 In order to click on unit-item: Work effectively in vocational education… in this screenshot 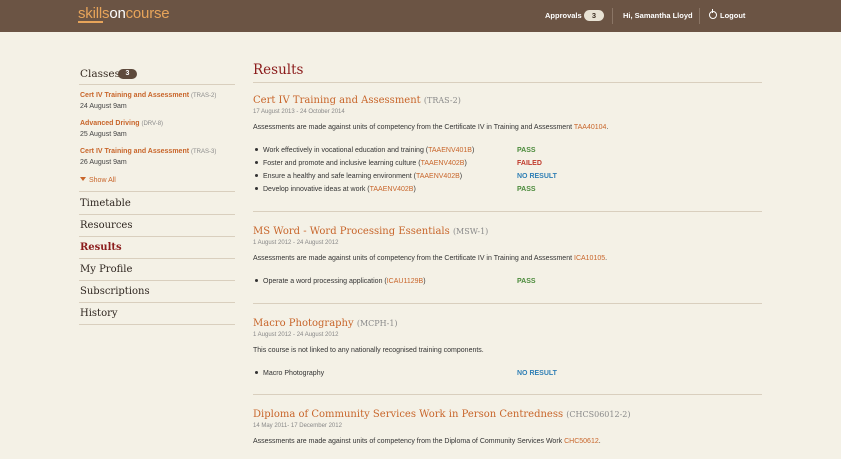, I will do `click(363, 150)`.